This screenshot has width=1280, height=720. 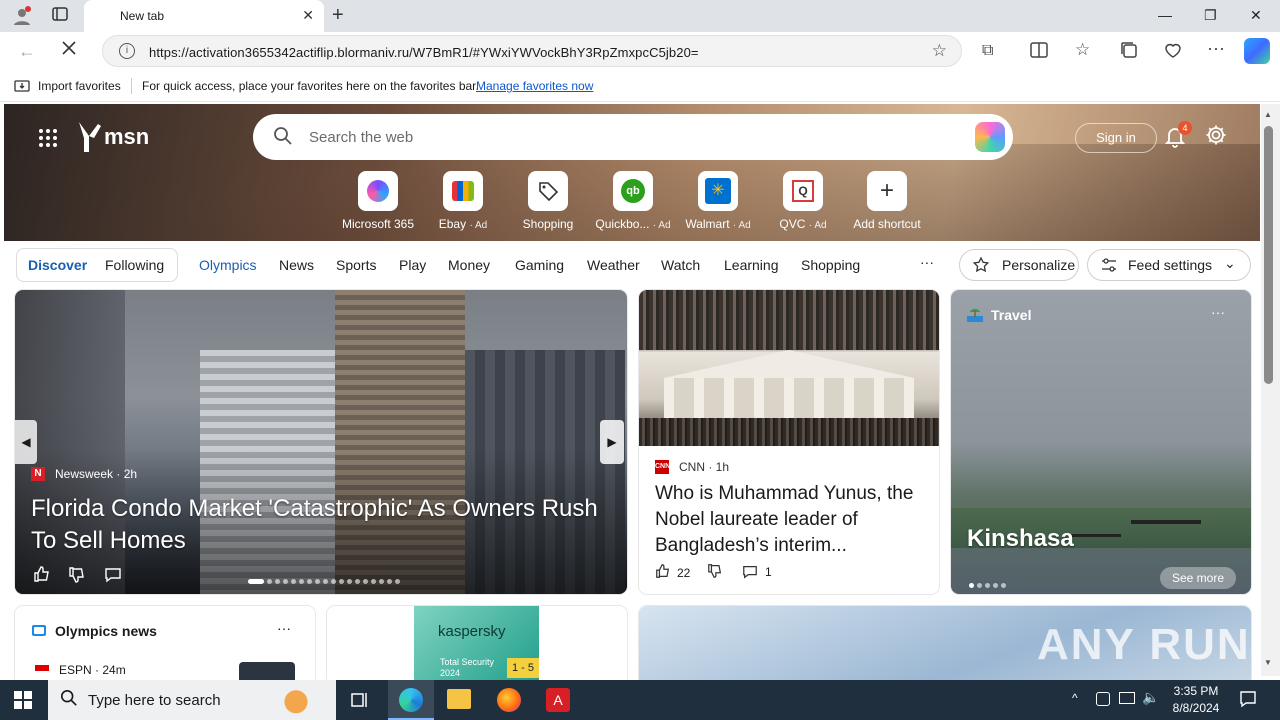 What do you see at coordinates (204, 16) in the screenshot?
I see `tab-new-tab: New tab ✕` at bounding box center [204, 16].